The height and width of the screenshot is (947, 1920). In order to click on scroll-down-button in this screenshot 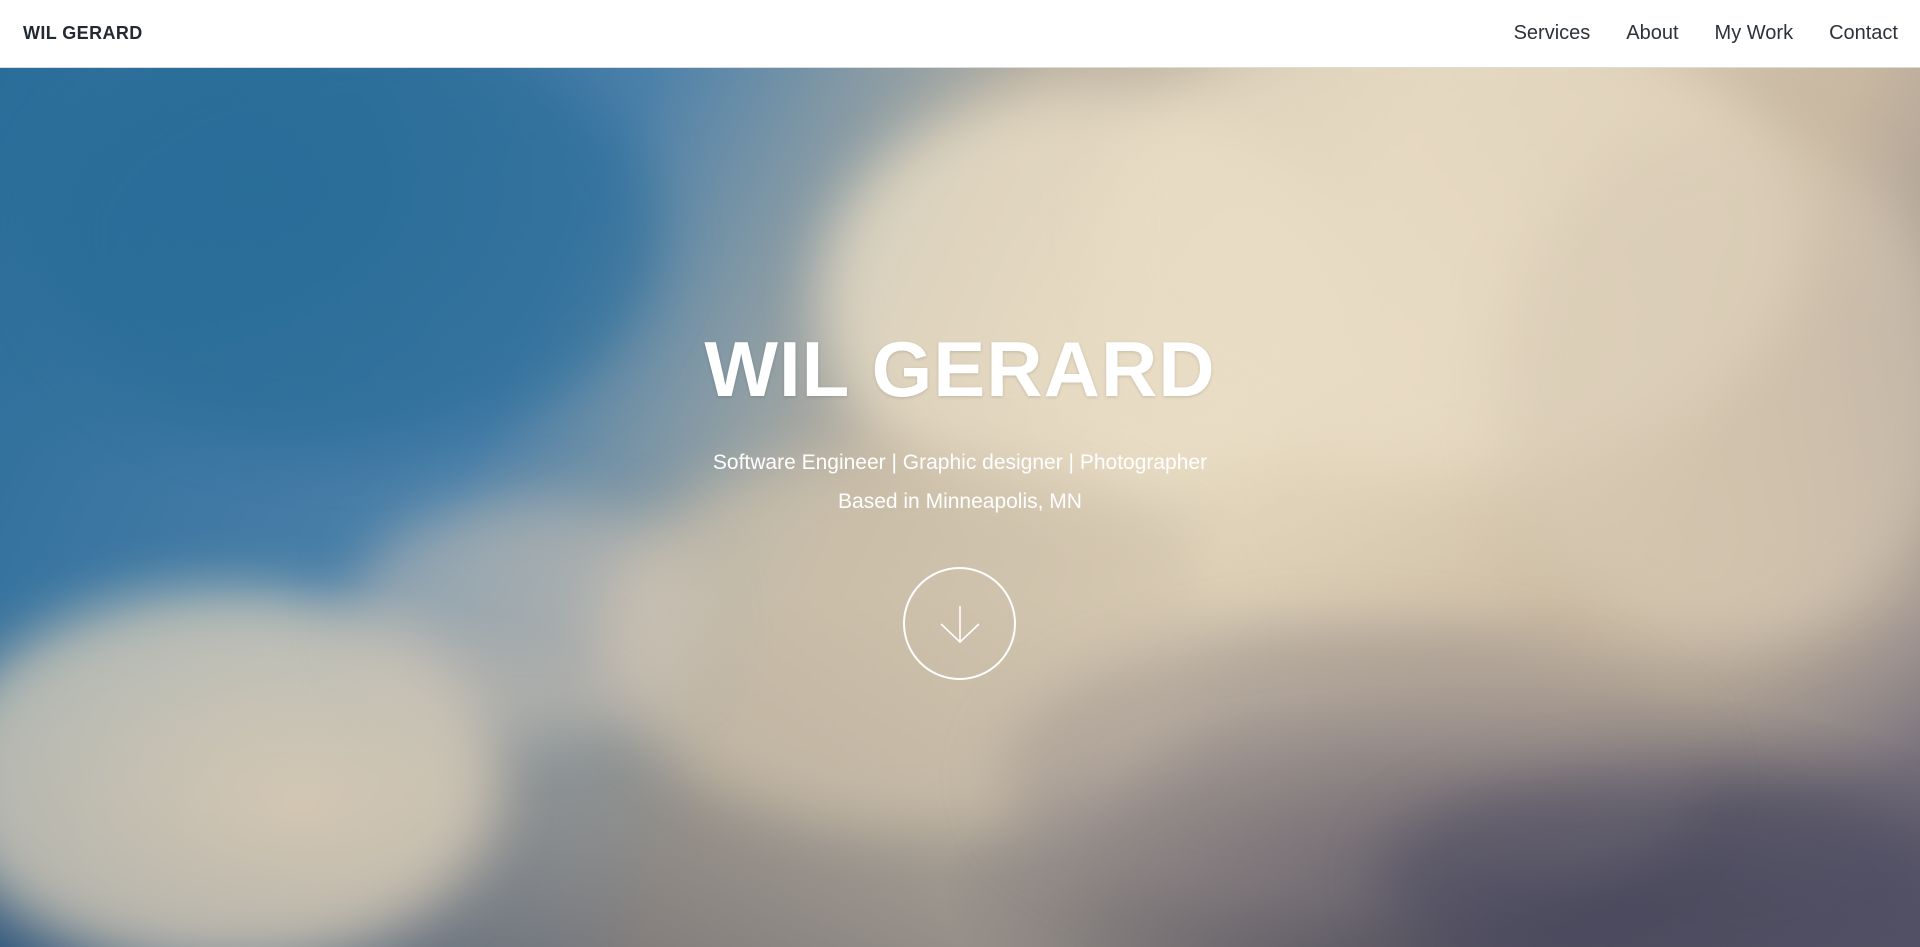, I will do `click(959, 623)`.